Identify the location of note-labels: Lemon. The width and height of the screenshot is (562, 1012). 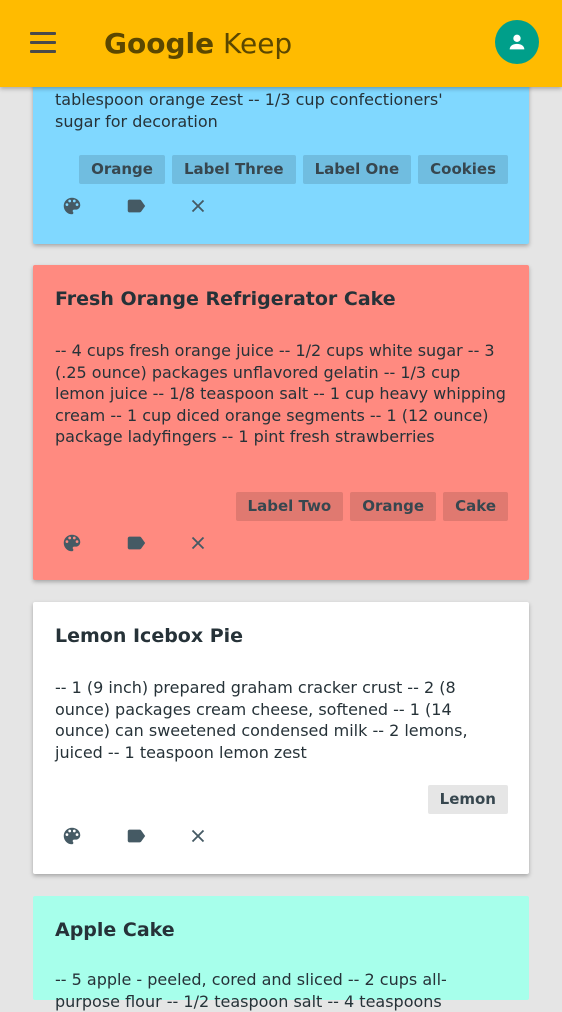
(467, 799).